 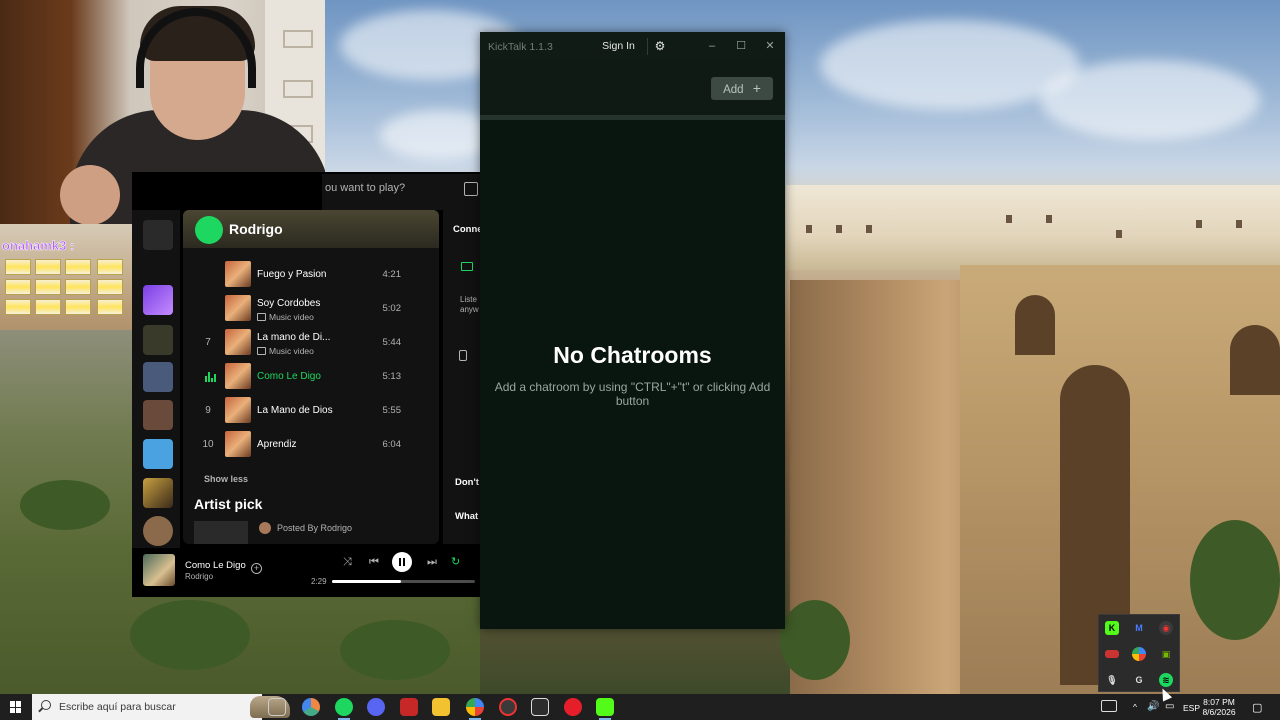 I want to click on connect-label: Conne, so click(x=468, y=229).